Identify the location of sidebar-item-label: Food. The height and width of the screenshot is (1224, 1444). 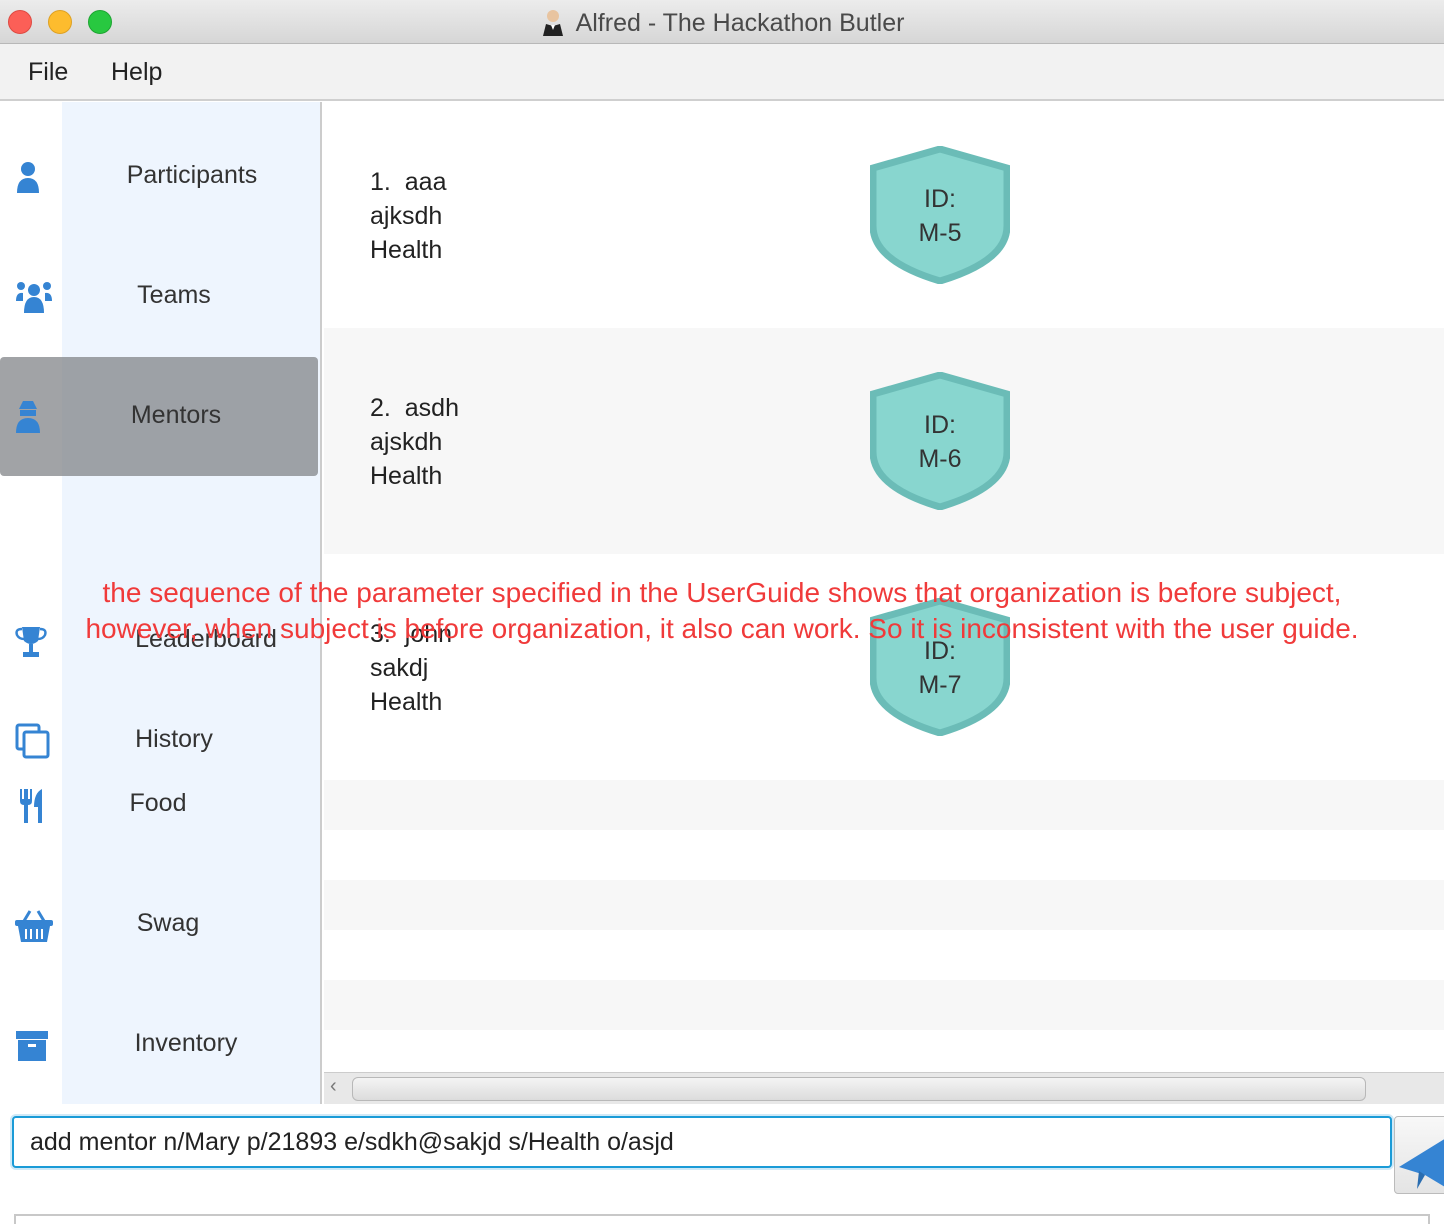
(158, 803).